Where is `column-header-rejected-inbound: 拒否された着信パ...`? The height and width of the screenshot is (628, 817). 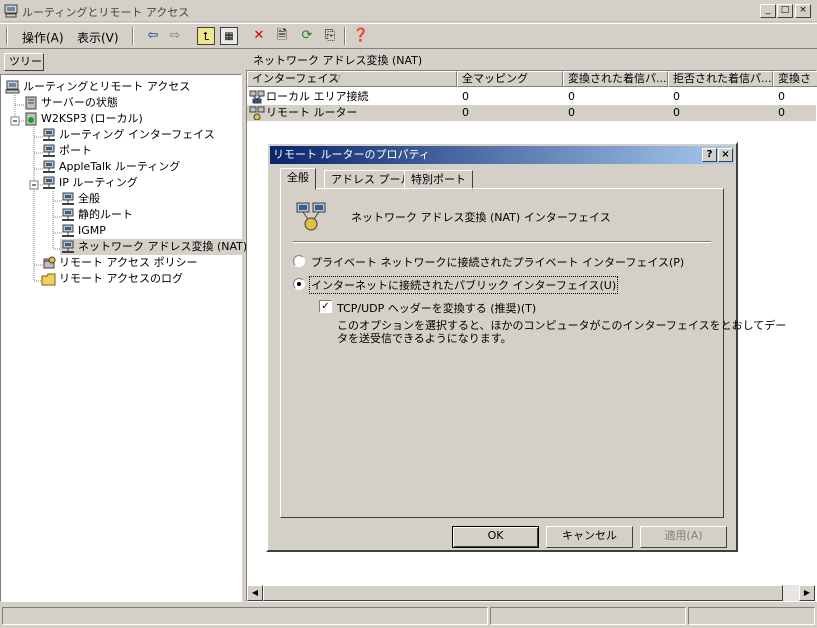
column-header-rejected-inbound: 拒否された着信パ... is located at coordinates (720, 79).